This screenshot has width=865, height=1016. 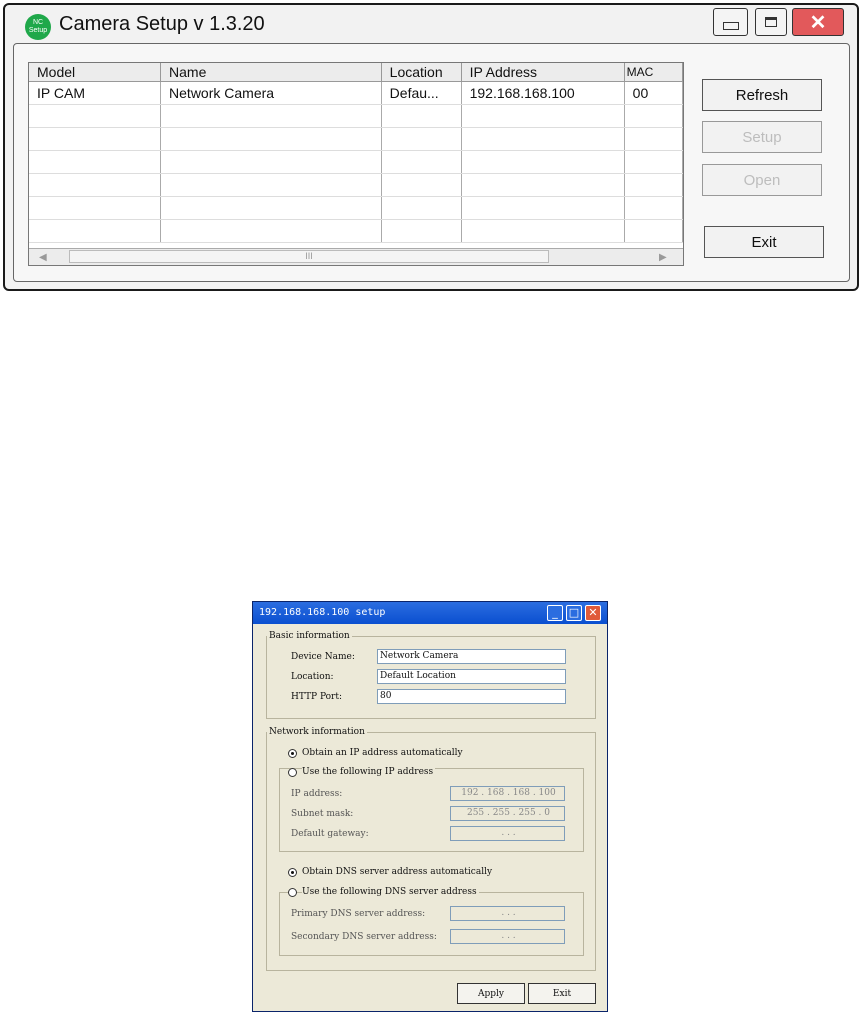 I want to click on close-button: ✕, so click(x=818, y=22).